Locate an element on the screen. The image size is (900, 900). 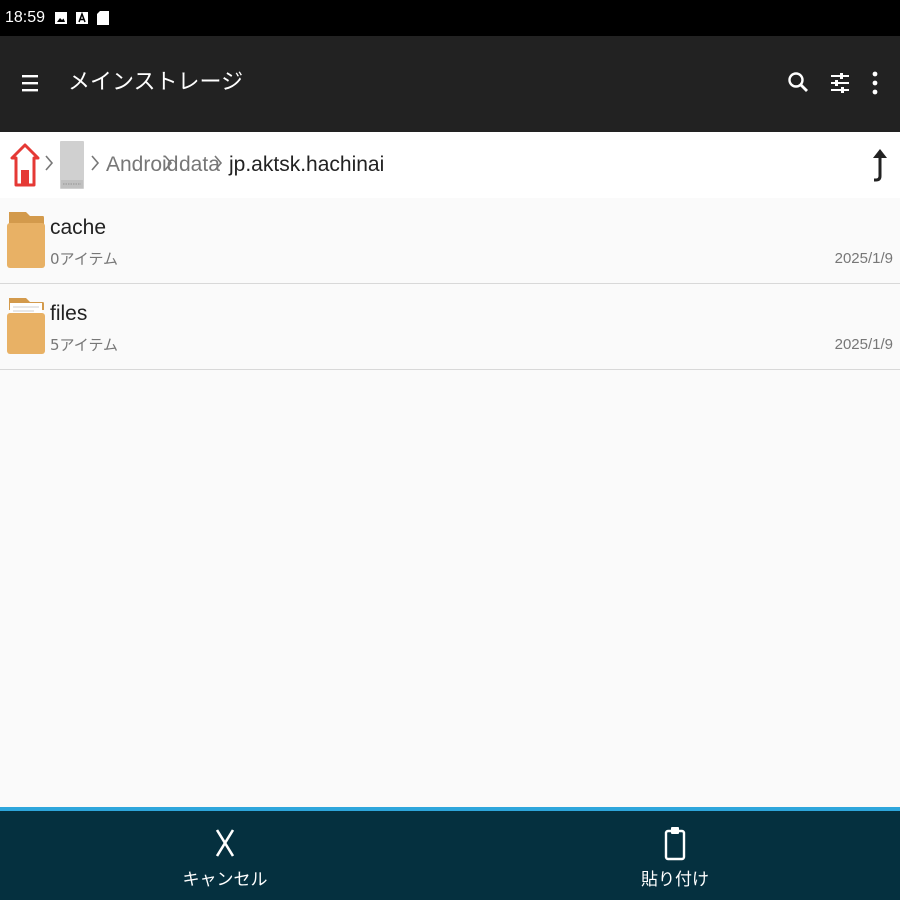
clipboard-icon is located at coordinates (675, 843).